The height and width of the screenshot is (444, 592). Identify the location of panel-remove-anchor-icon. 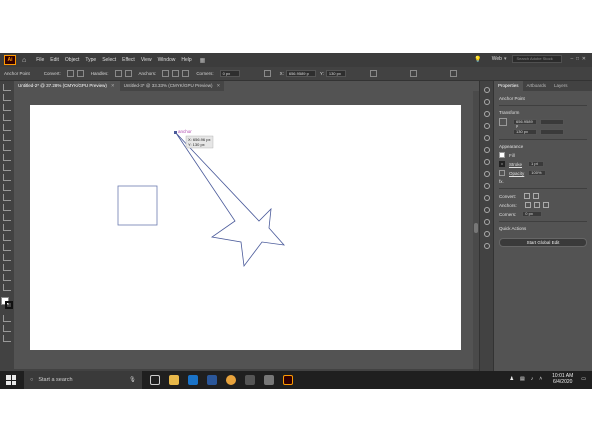
(527, 205).